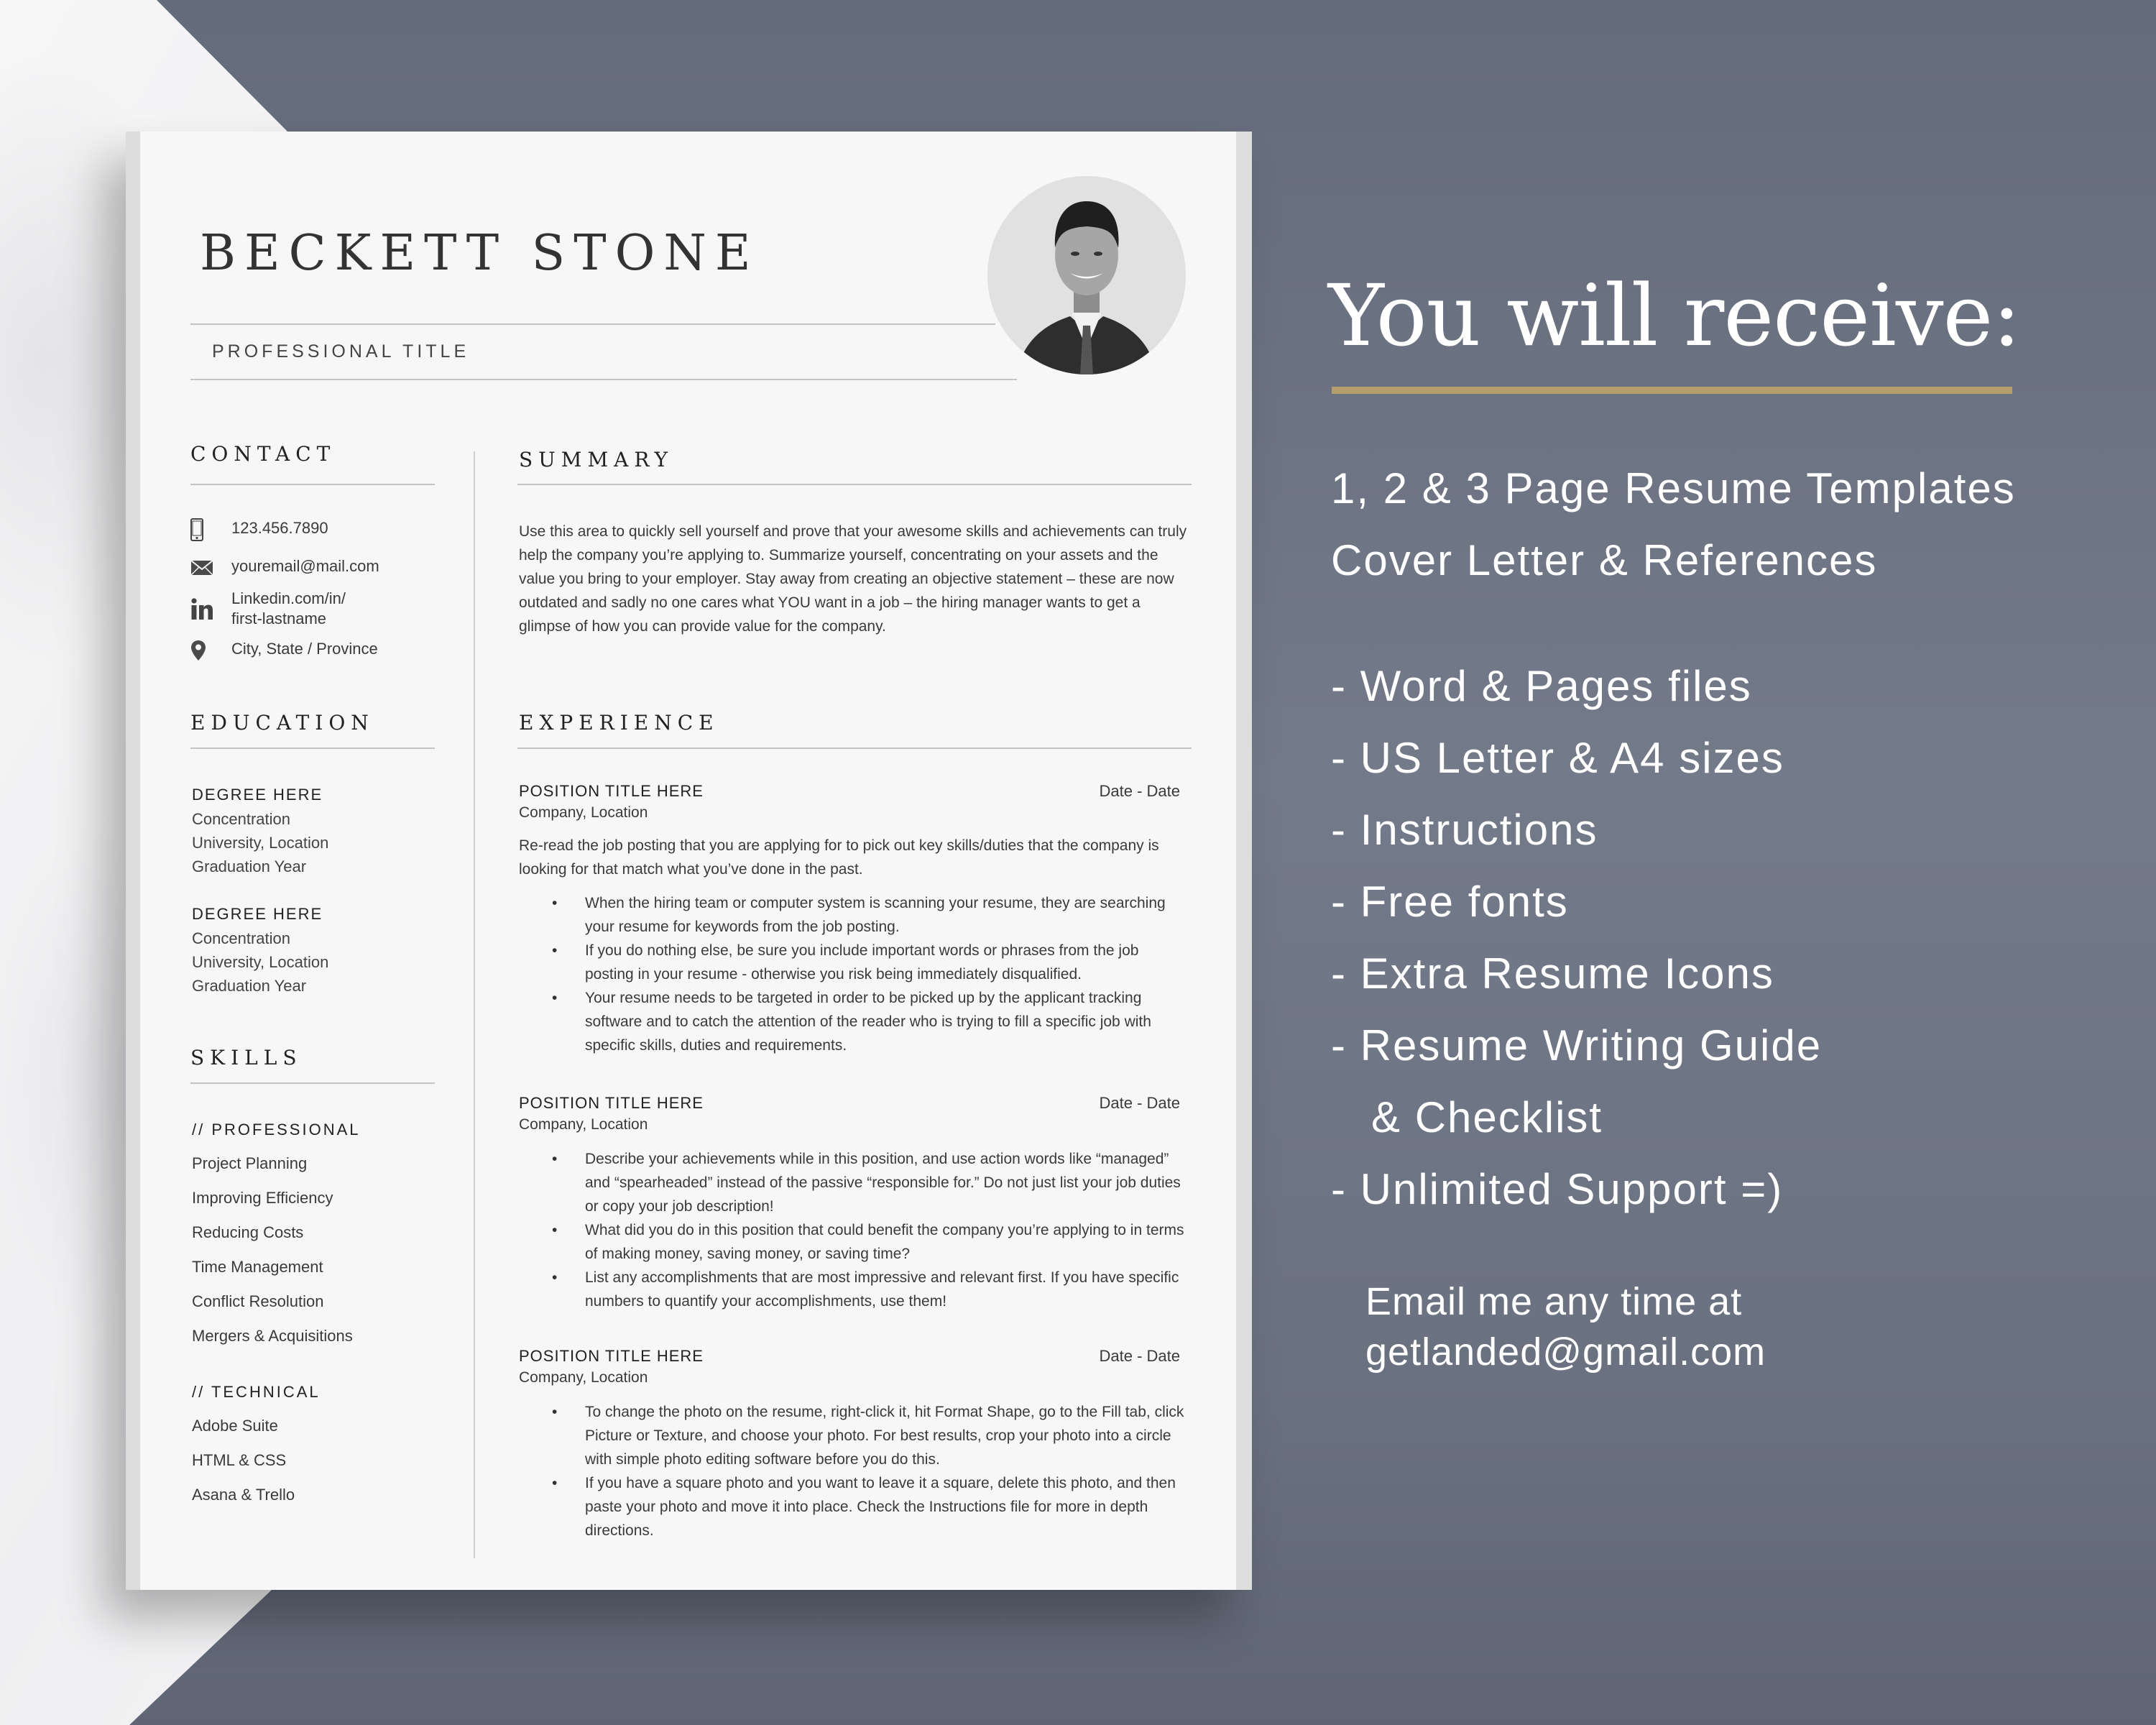 This screenshot has width=2156, height=1725. I want to click on technical-skills-heading: // TECHNICAL, so click(257, 1392).